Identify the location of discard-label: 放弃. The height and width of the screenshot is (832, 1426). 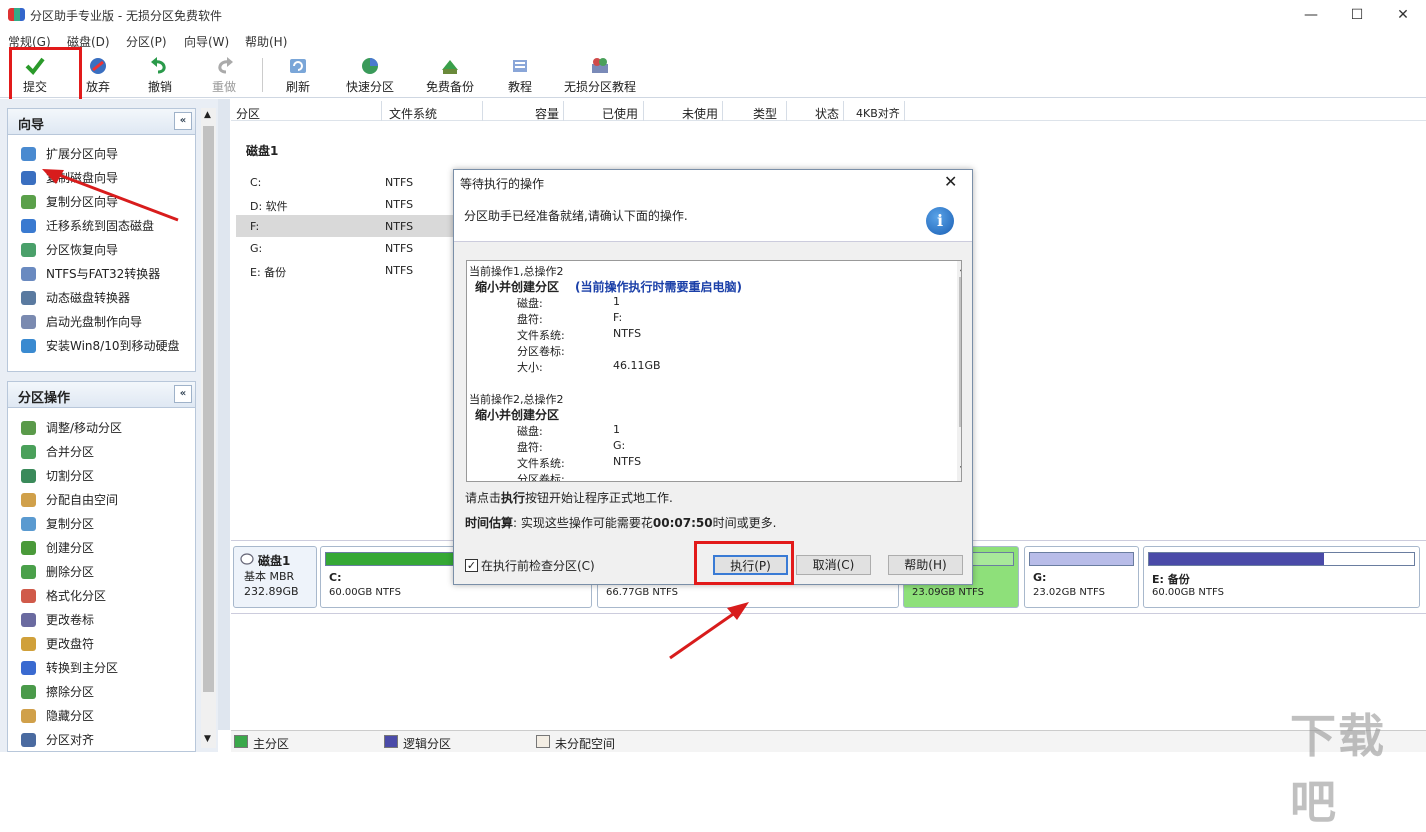
(97, 87).